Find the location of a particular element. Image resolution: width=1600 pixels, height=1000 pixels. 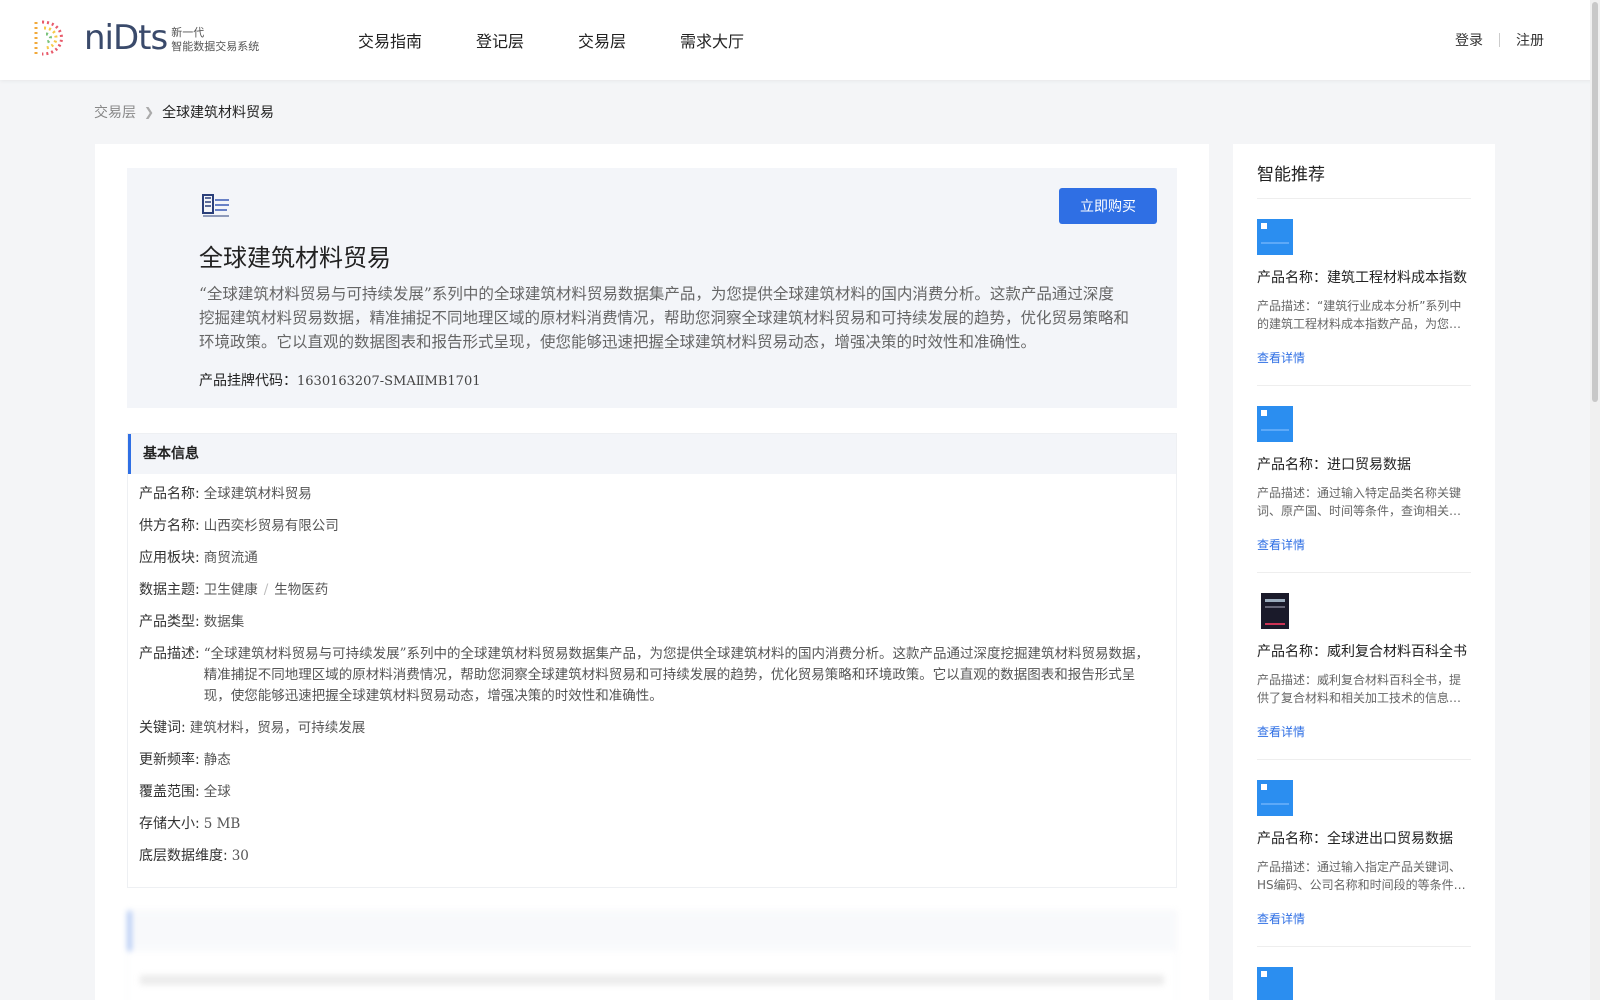

auth-divider is located at coordinates (1499, 40).